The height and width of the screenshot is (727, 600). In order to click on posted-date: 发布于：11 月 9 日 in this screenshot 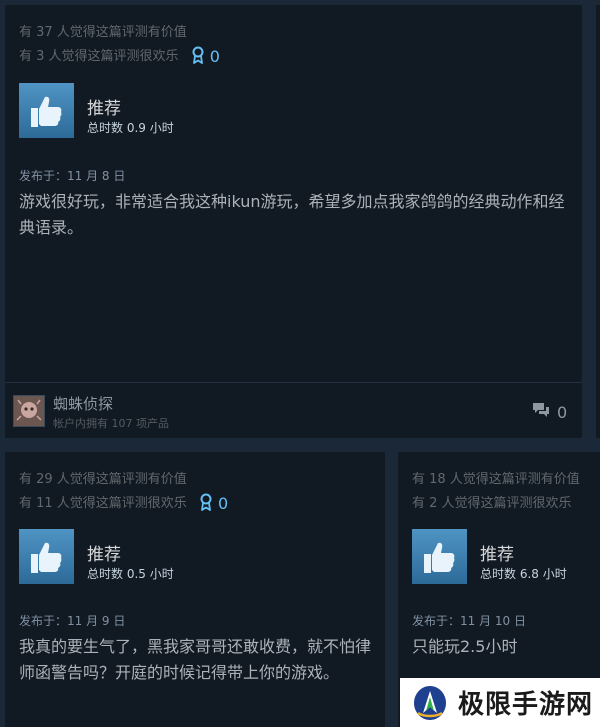, I will do `click(72, 621)`.